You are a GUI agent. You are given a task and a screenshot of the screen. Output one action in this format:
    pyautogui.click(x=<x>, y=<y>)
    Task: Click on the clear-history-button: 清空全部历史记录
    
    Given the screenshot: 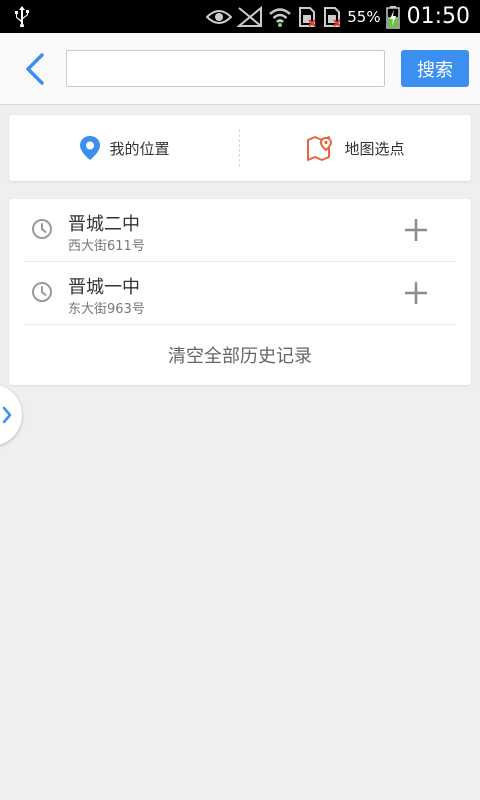 What is the action you would take?
    pyautogui.click(x=240, y=355)
    